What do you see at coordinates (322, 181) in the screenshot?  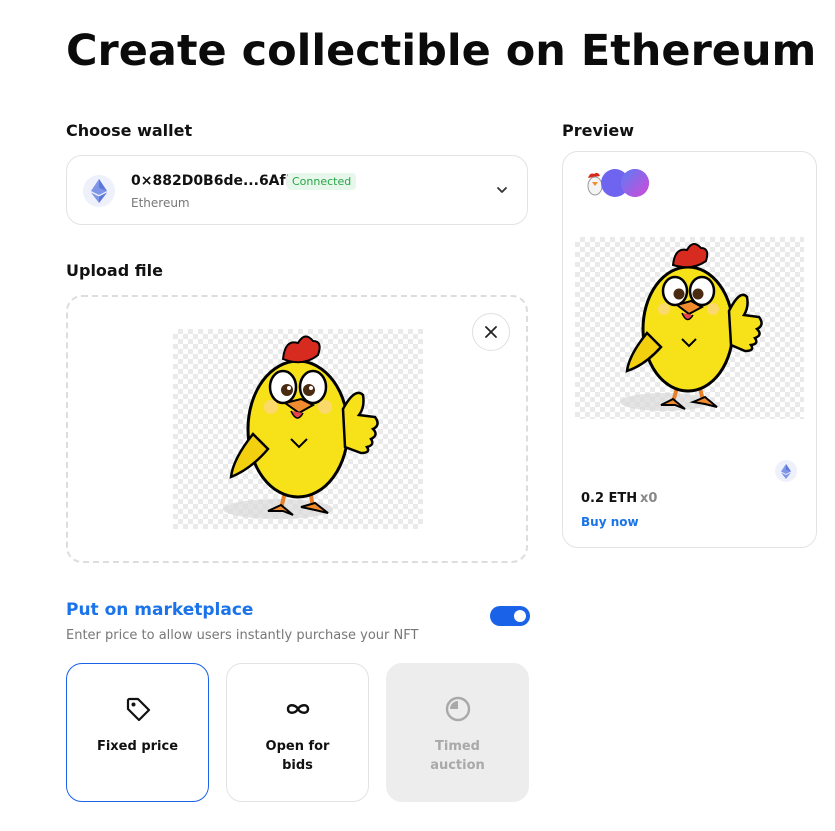 I see `connected-badge: Connected` at bounding box center [322, 181].